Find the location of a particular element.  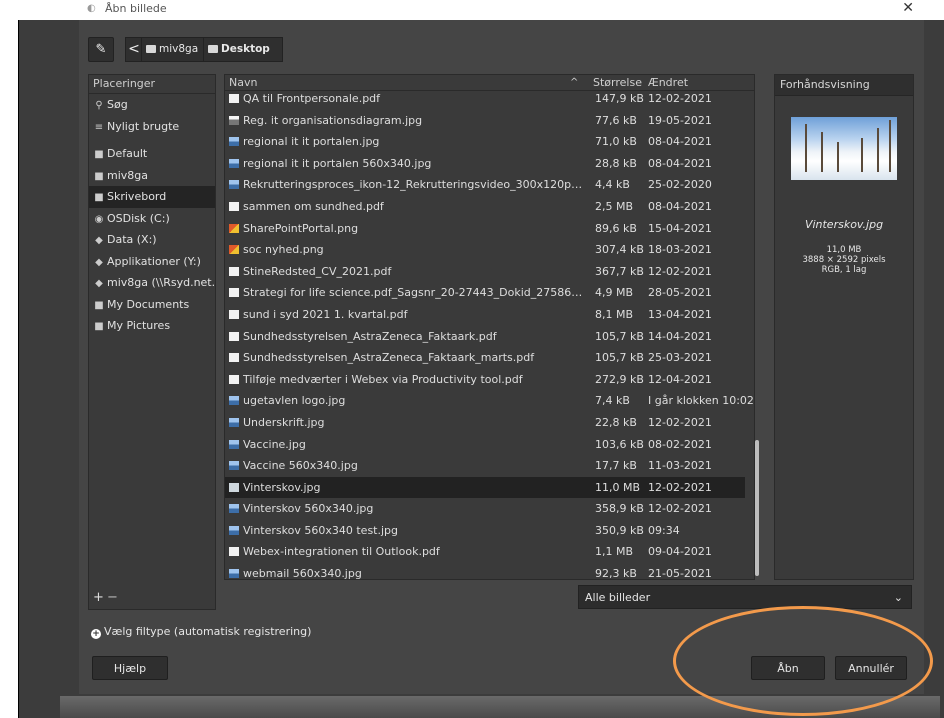

file-row: soc nyhed.png 307,4 kB 18-03-2021 is located at coordinates (485, 250).